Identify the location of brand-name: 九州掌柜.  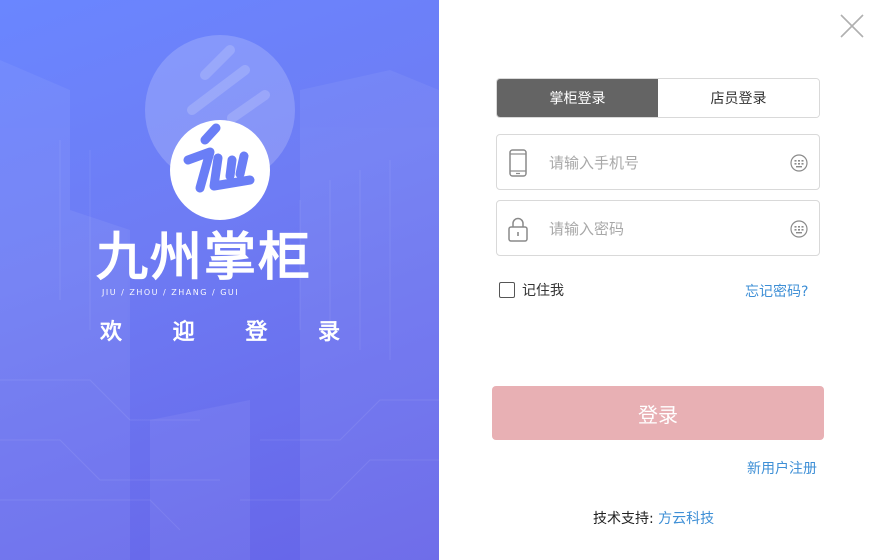
(204, 258).